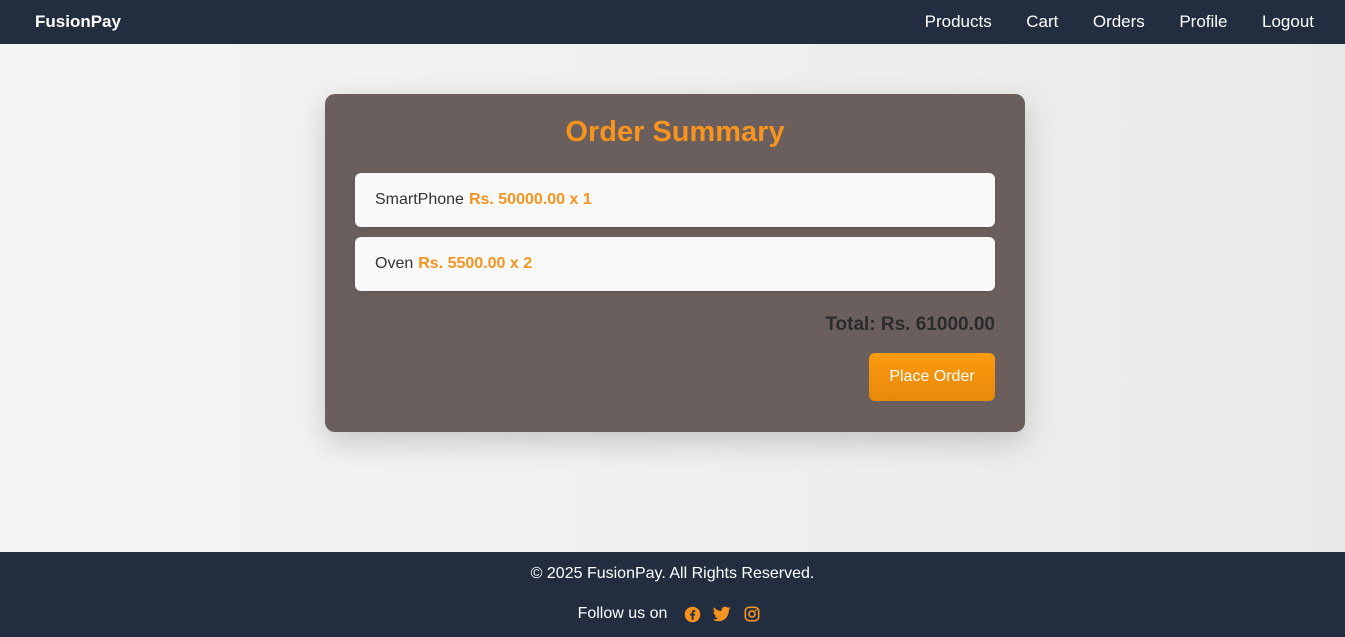 The height and width of the screenshot is (637, 1345). Describe the element at coordinates (672, 573) in the screenshot. I see `copyright-text: © 2025 FusionPay. All Rights Reserved.` at that location.